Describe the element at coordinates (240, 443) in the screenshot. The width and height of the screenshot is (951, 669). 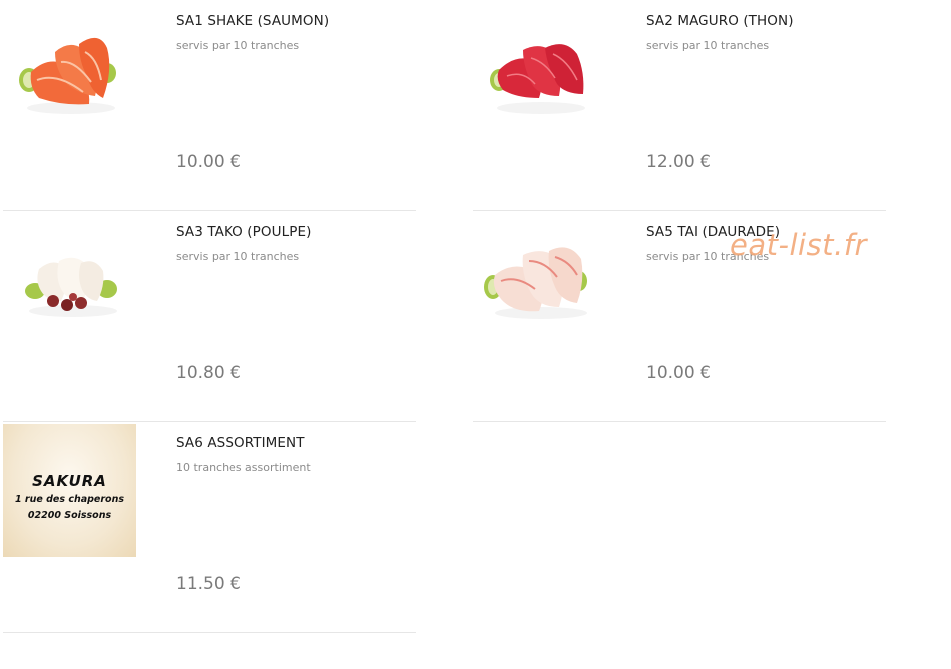
I see `item-title: SA6 ASSORTIMENT` at that location.